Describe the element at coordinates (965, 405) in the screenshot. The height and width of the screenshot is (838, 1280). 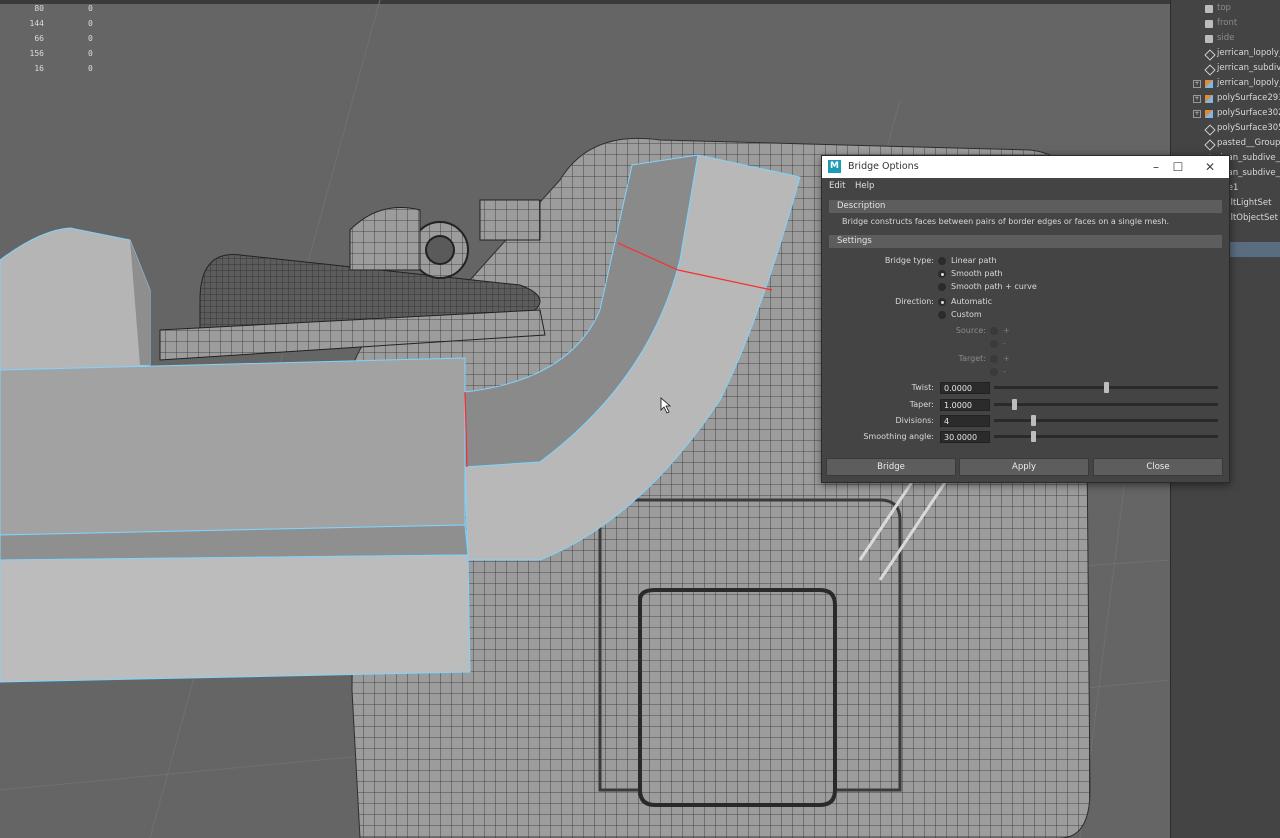
I see `taper-field: 1.0000` at that location.